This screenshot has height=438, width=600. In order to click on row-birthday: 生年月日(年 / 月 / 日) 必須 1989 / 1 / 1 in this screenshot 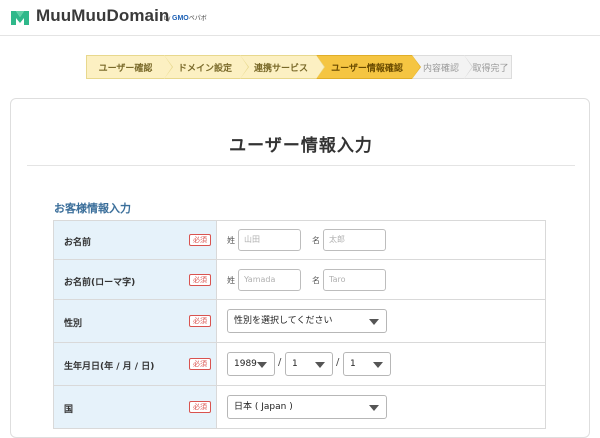, I will do `click(299, 364)`.